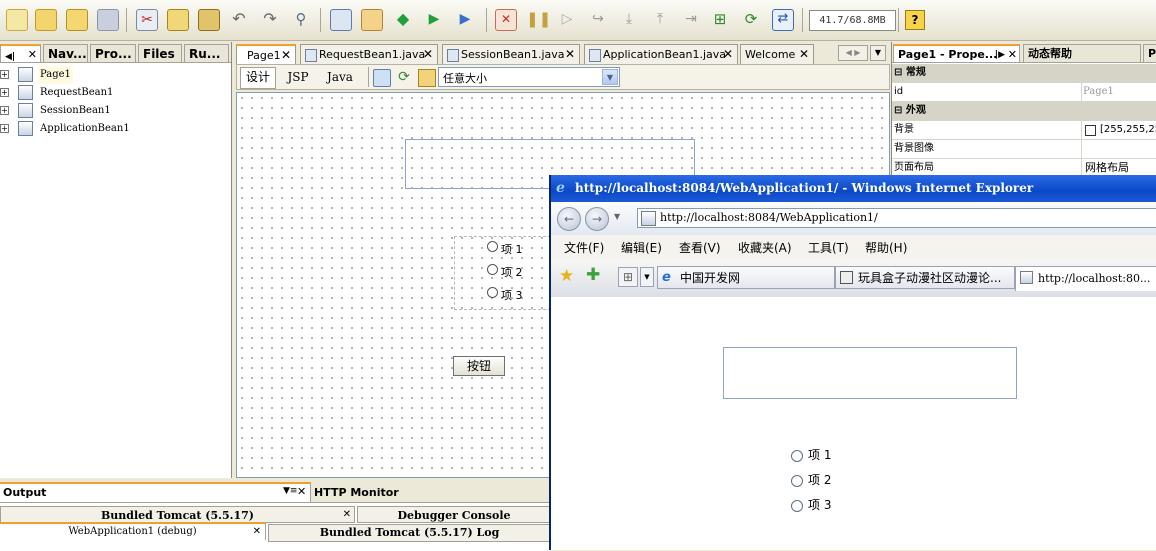  I want to click on scroll-tabs-icon: ◀ ▶, so click(853, 53).